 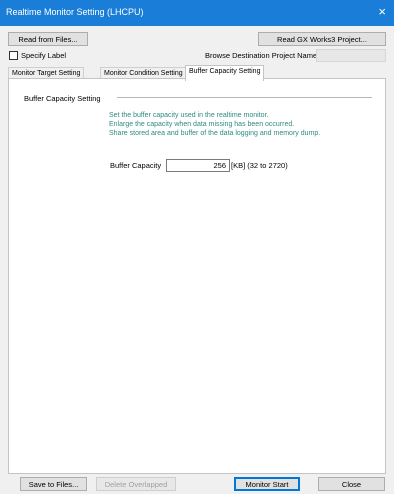 I want to click on group-divider, so click(x=244, y=97).